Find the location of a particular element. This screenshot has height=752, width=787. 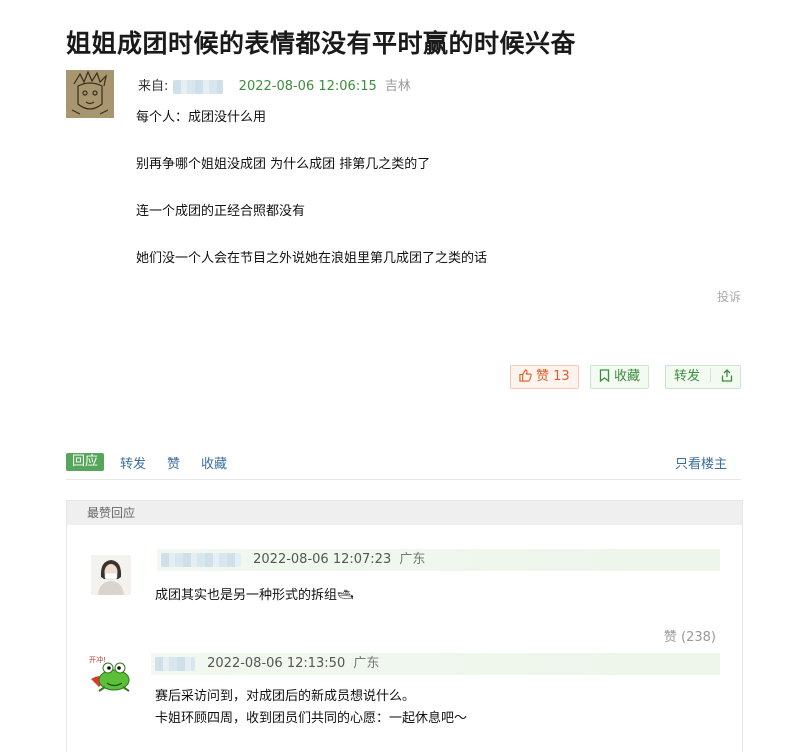

reply-text-line: 赛后采访问到，对成团后的新成员想说什么。 is located at coordinates (285, 696).